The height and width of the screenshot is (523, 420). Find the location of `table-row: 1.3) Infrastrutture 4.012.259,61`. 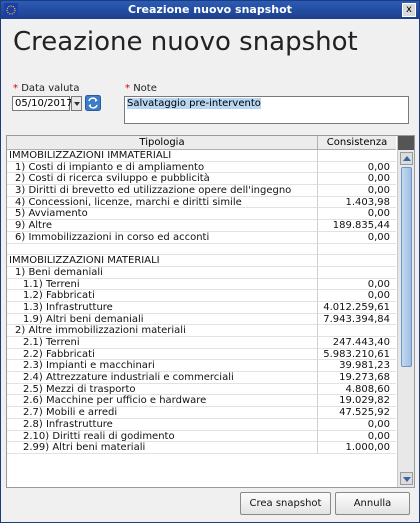

table-row: 1.3) Infrastrutture 4.012.259,61 is located at coordinates (201, 307).